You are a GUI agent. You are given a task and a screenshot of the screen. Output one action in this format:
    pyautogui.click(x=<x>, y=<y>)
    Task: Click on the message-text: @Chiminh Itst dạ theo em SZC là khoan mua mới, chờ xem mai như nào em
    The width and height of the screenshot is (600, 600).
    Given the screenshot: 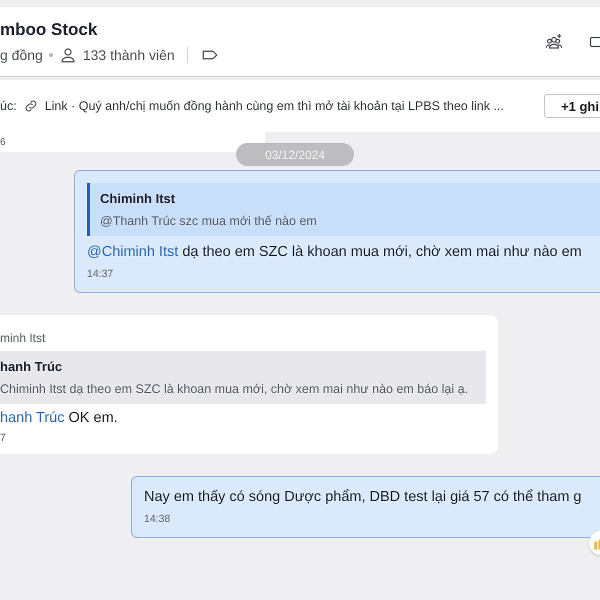 What is the action you would take?
    pyautogui.click(x=335, y=252)
    